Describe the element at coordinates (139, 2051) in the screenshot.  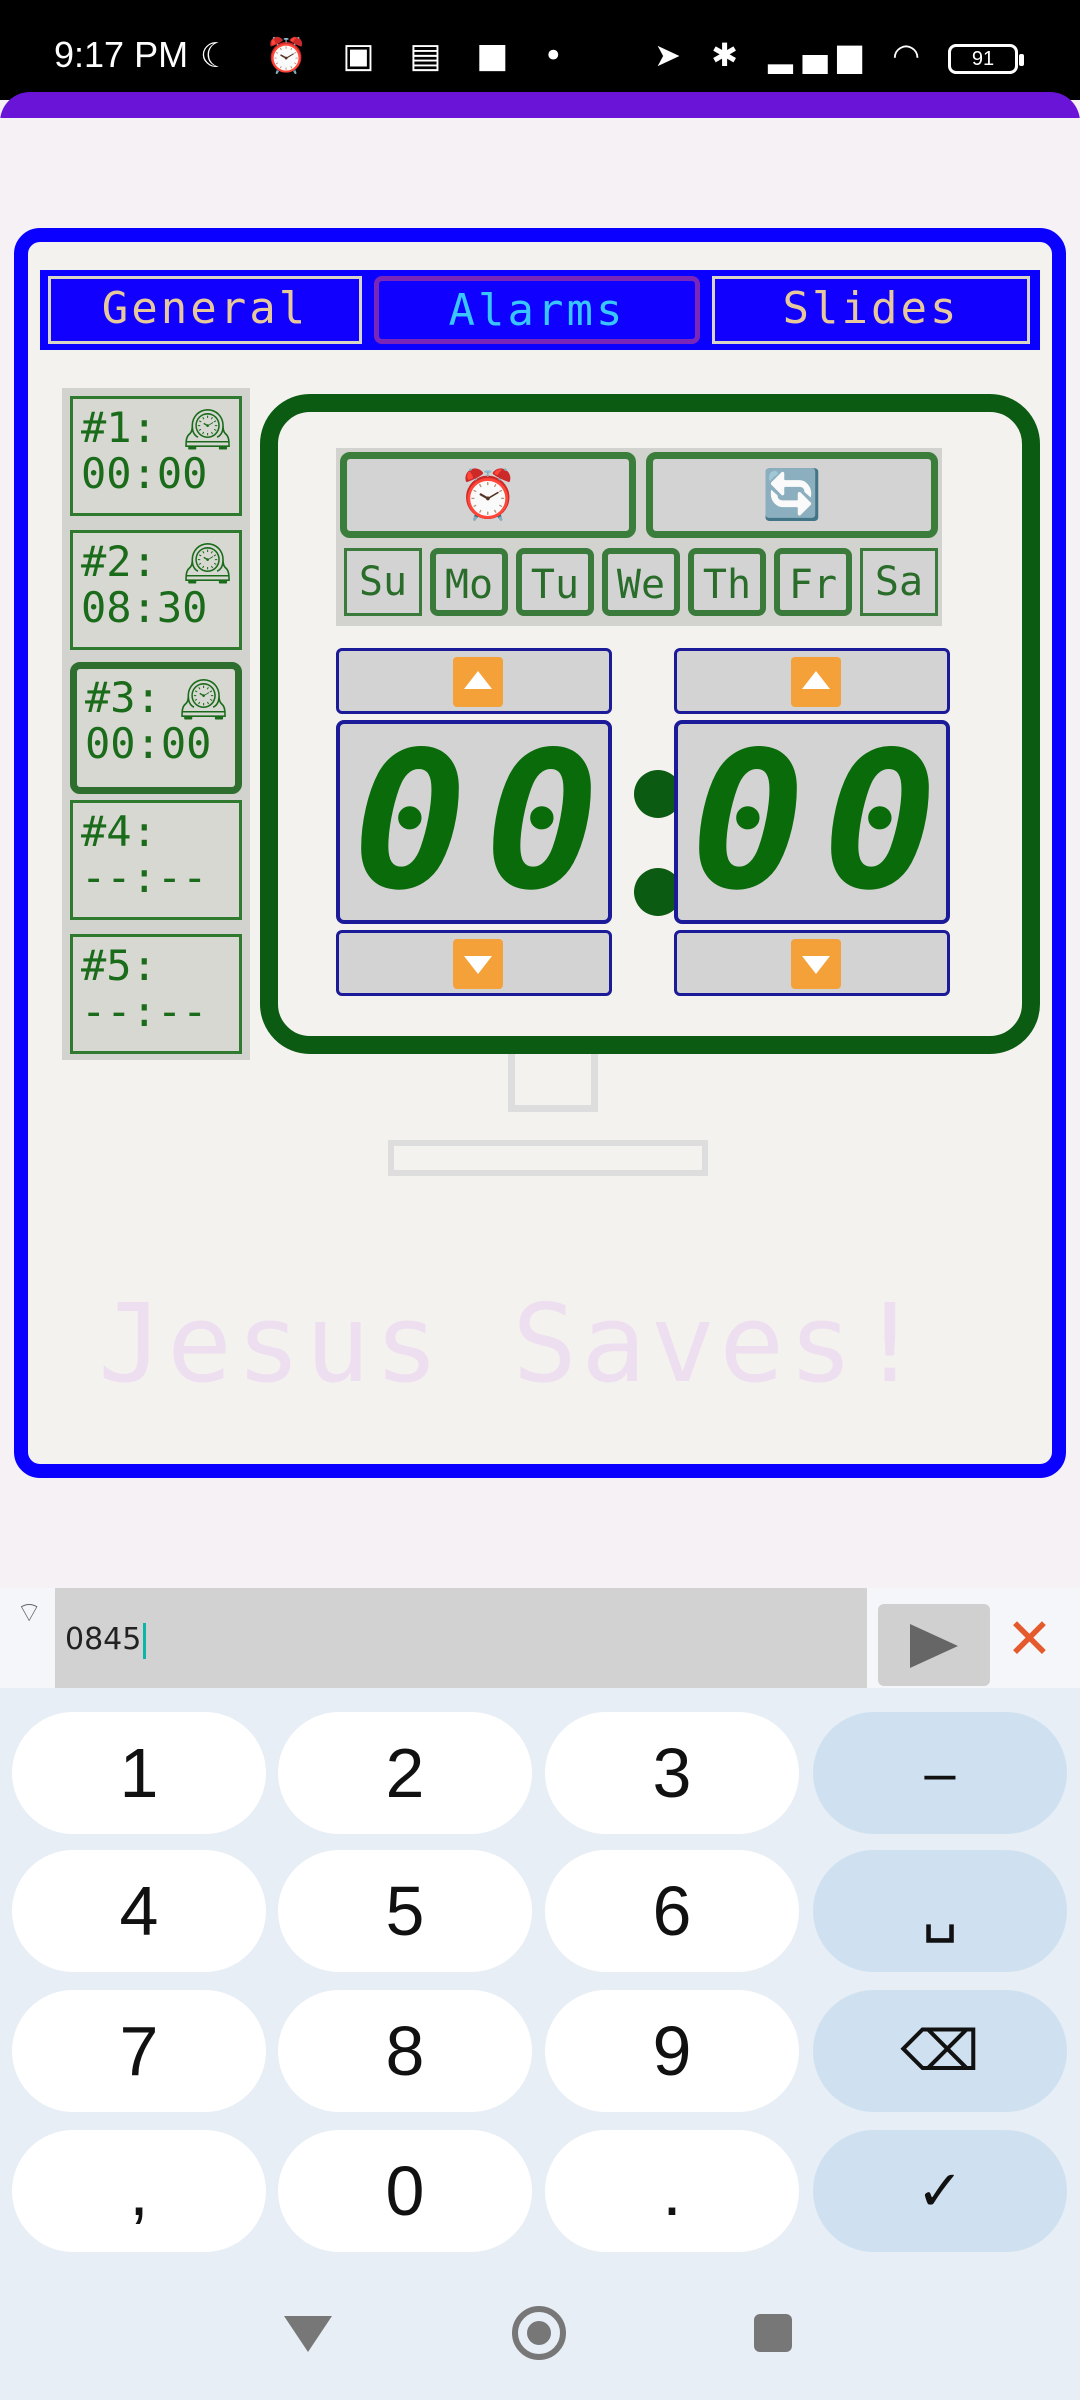
I see `key-7: 7` at that location.